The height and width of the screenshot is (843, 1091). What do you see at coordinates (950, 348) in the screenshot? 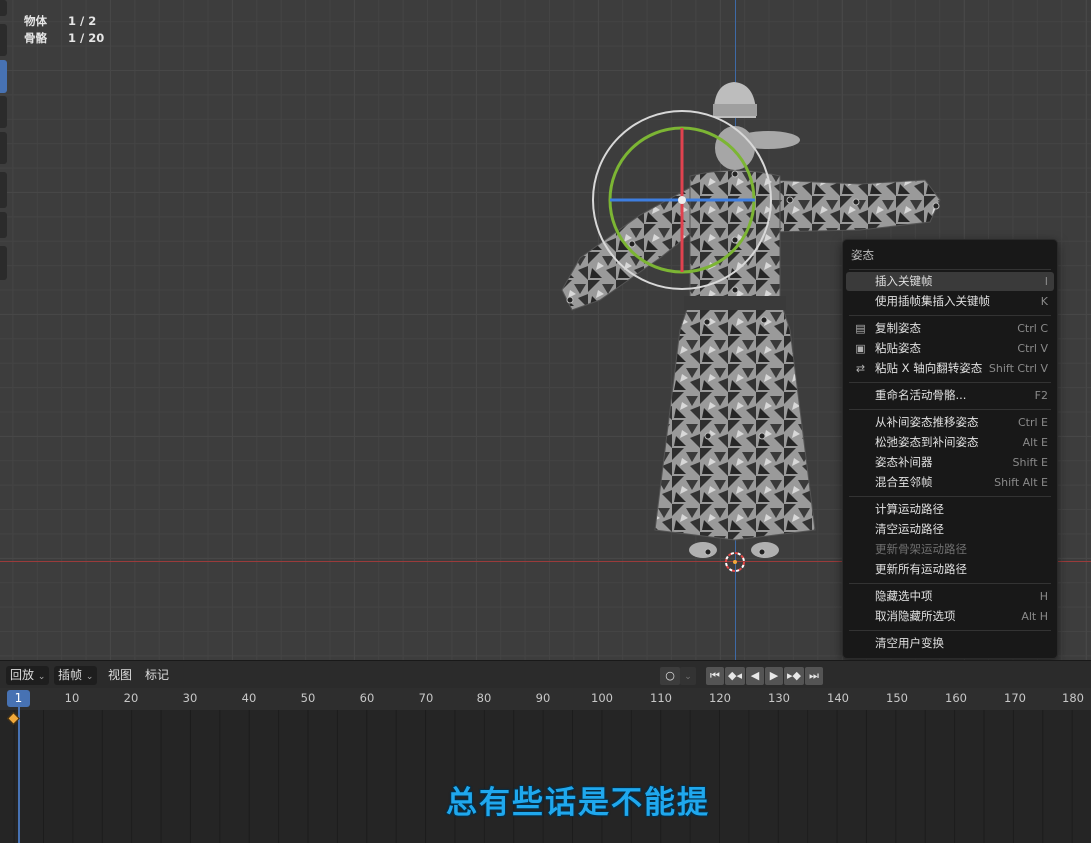
I see `menu-item-paste-pose: ▣ 粘贴姿态 Ctrl V` at bounding box center [950, 348].